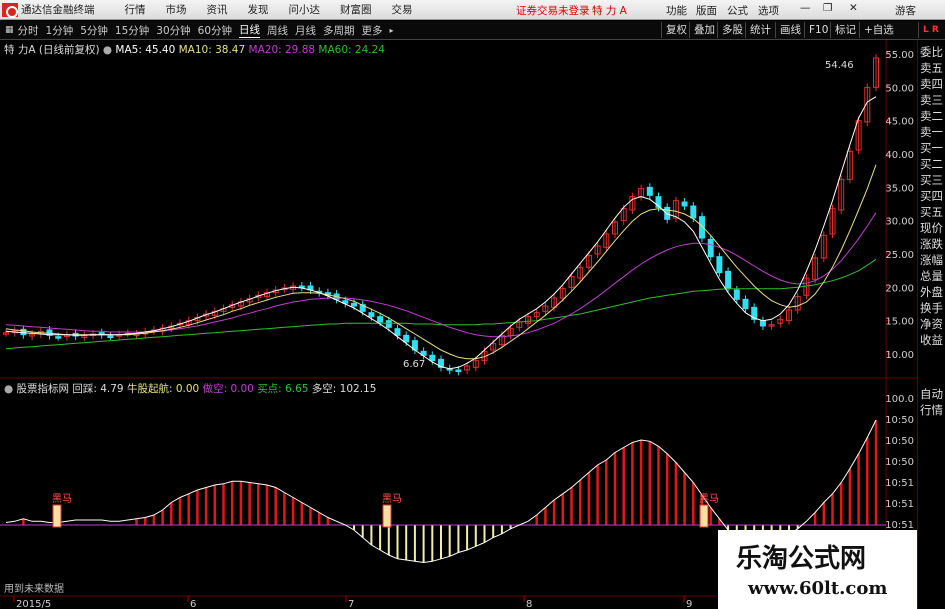  What do you see at coordinates (94, 30) in the screenshot?
I see `tab-5min: 5分钟` at bounding box center [94, 30].